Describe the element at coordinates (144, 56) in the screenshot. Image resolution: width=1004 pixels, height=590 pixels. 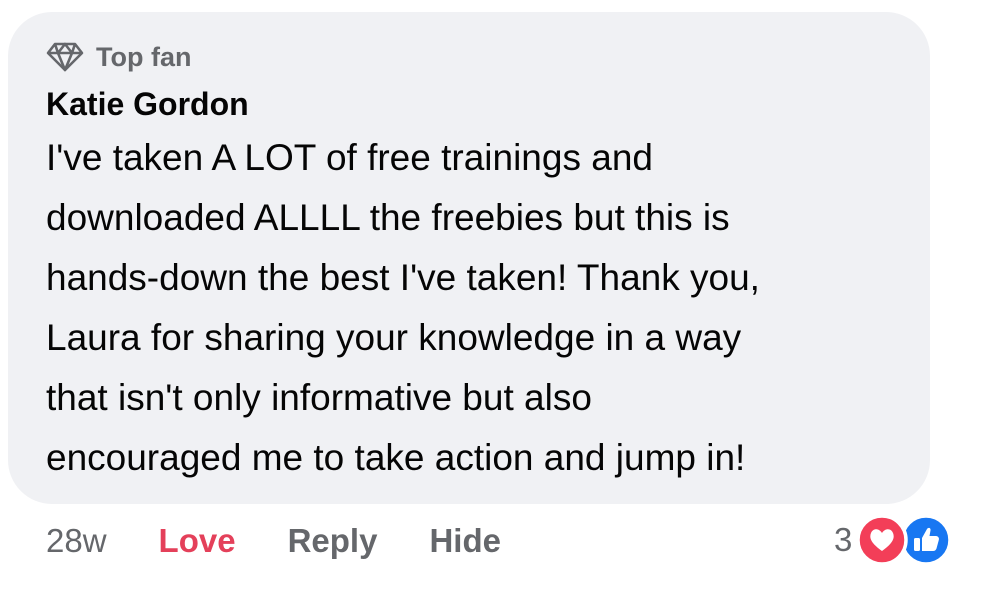
I see `badge-label: Top fan` at that location.